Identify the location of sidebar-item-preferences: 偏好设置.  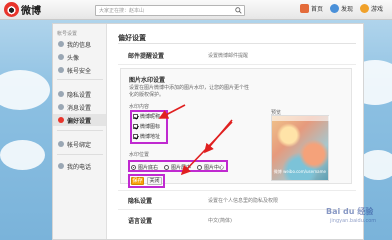
(79, 120).